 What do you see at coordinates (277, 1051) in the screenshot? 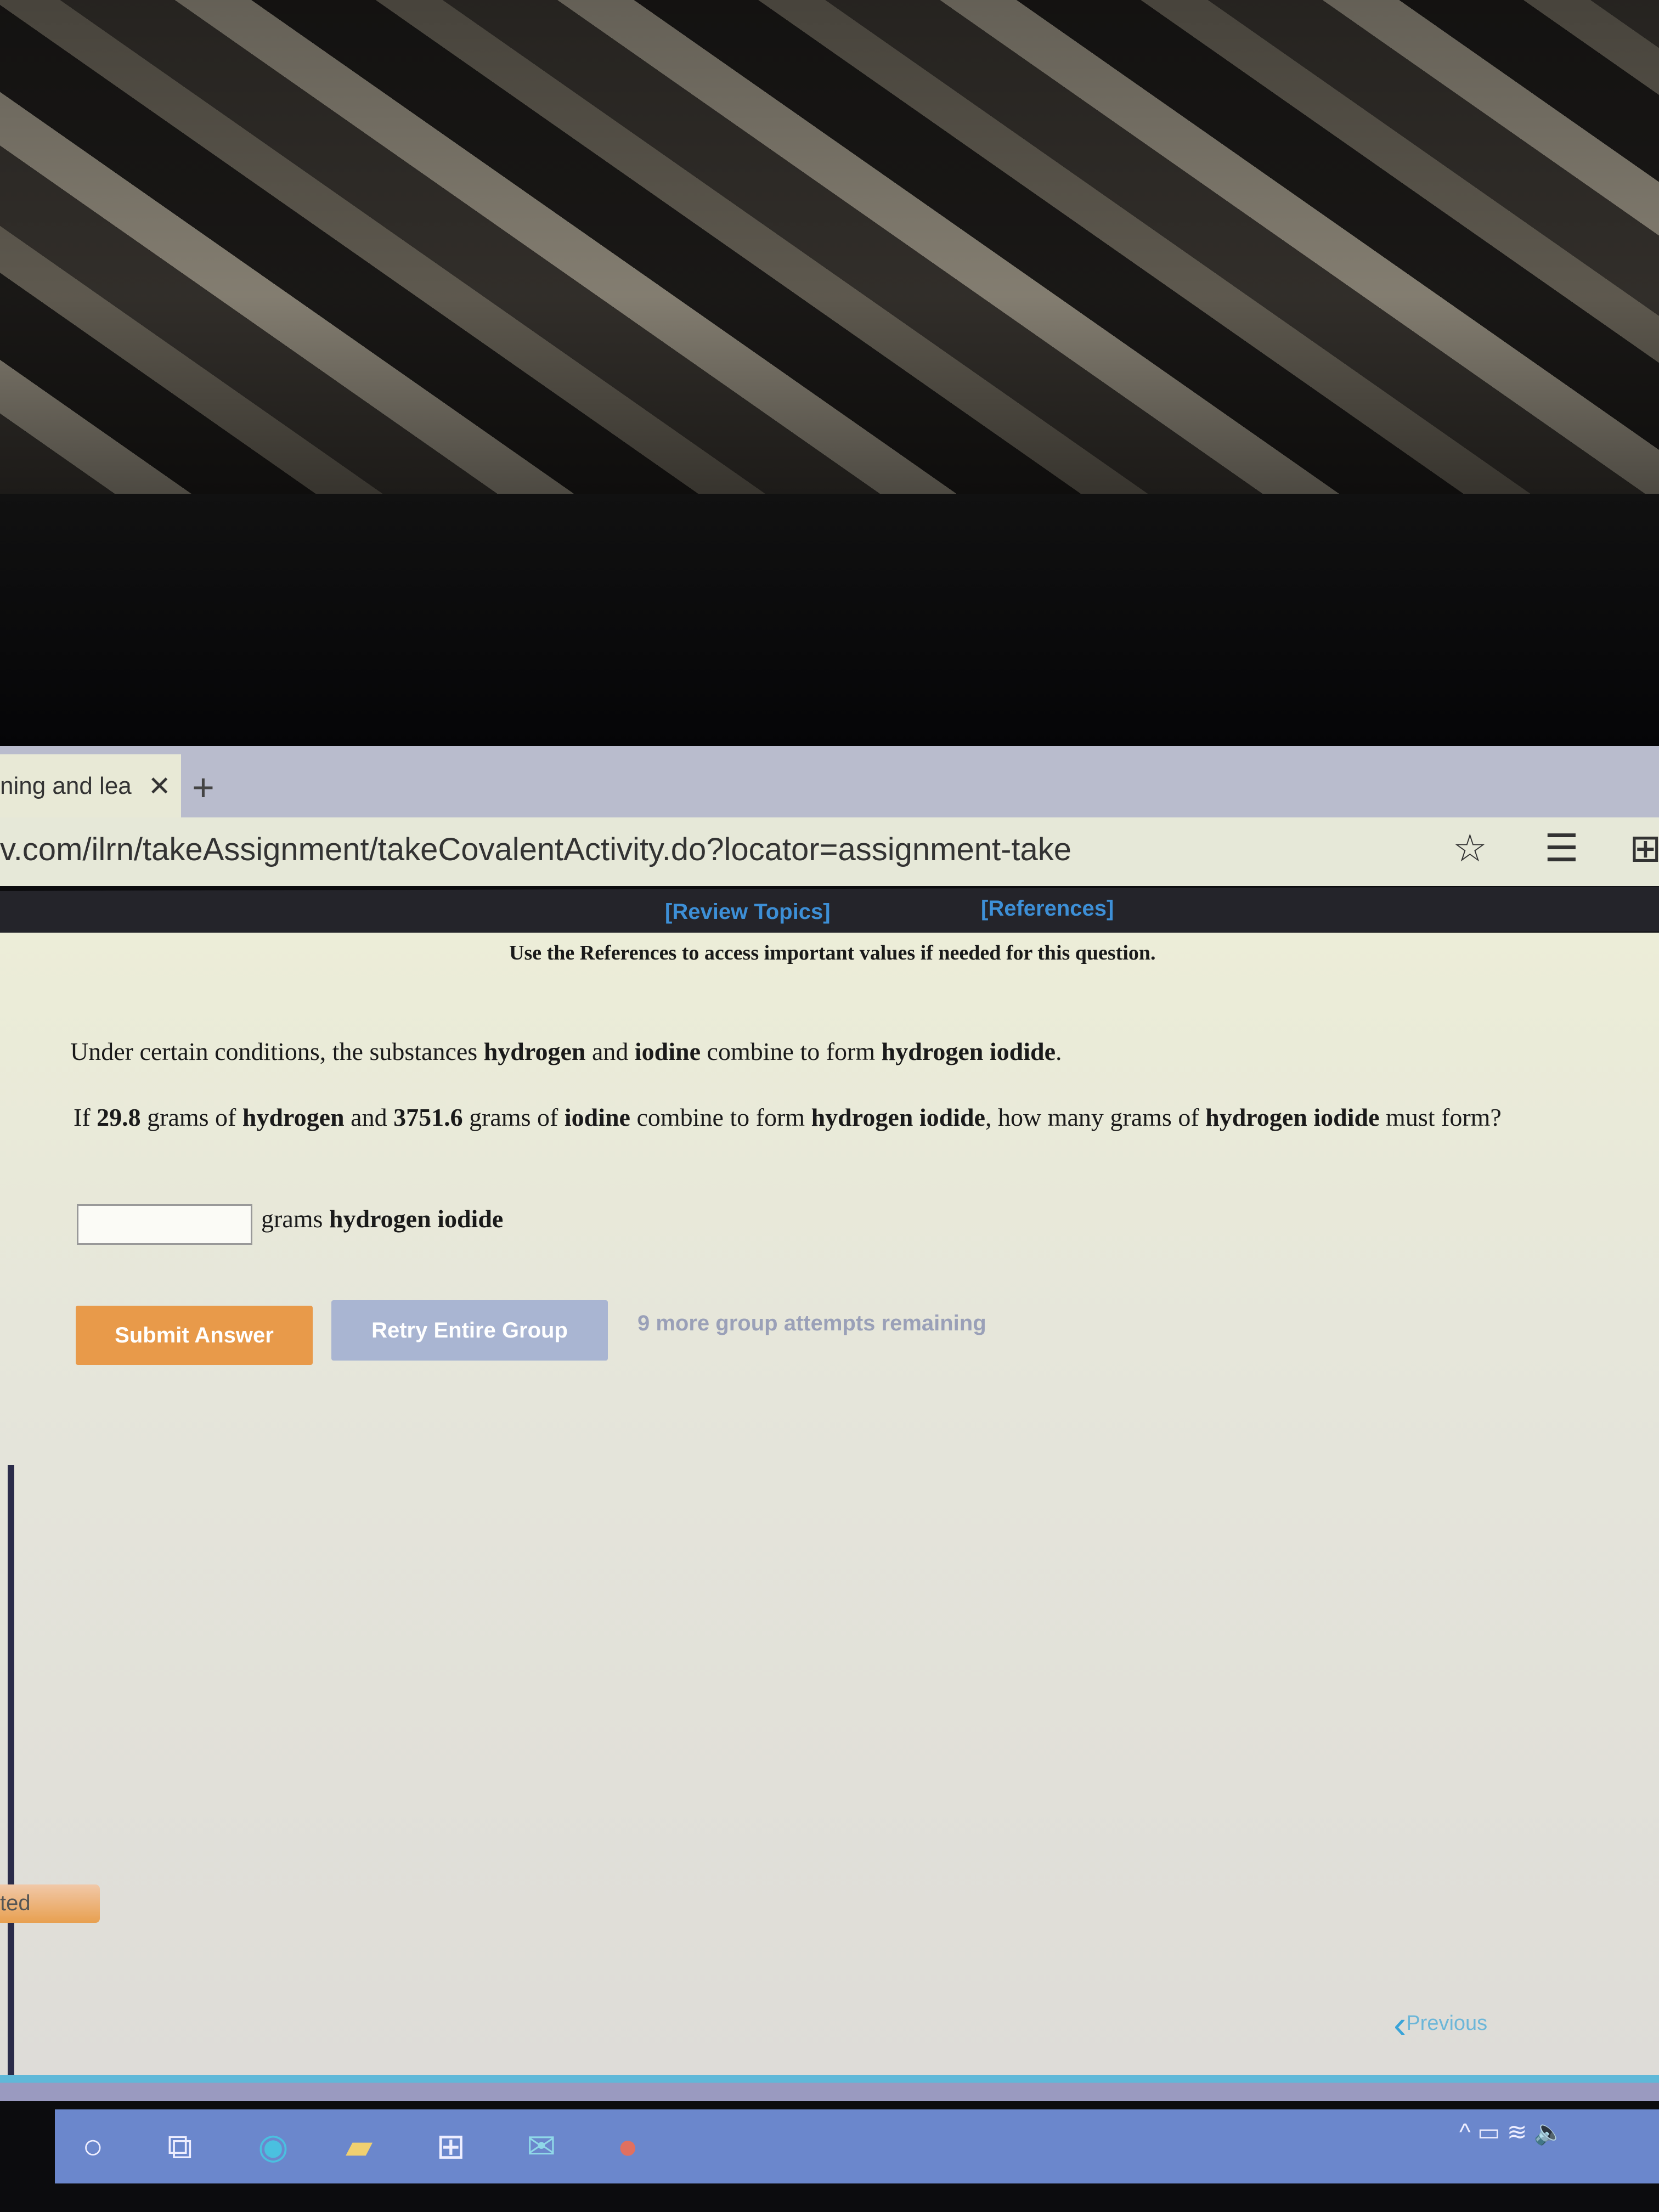
I see `text: Under certain conditions, the substances` at bounding box center [277, 1051].